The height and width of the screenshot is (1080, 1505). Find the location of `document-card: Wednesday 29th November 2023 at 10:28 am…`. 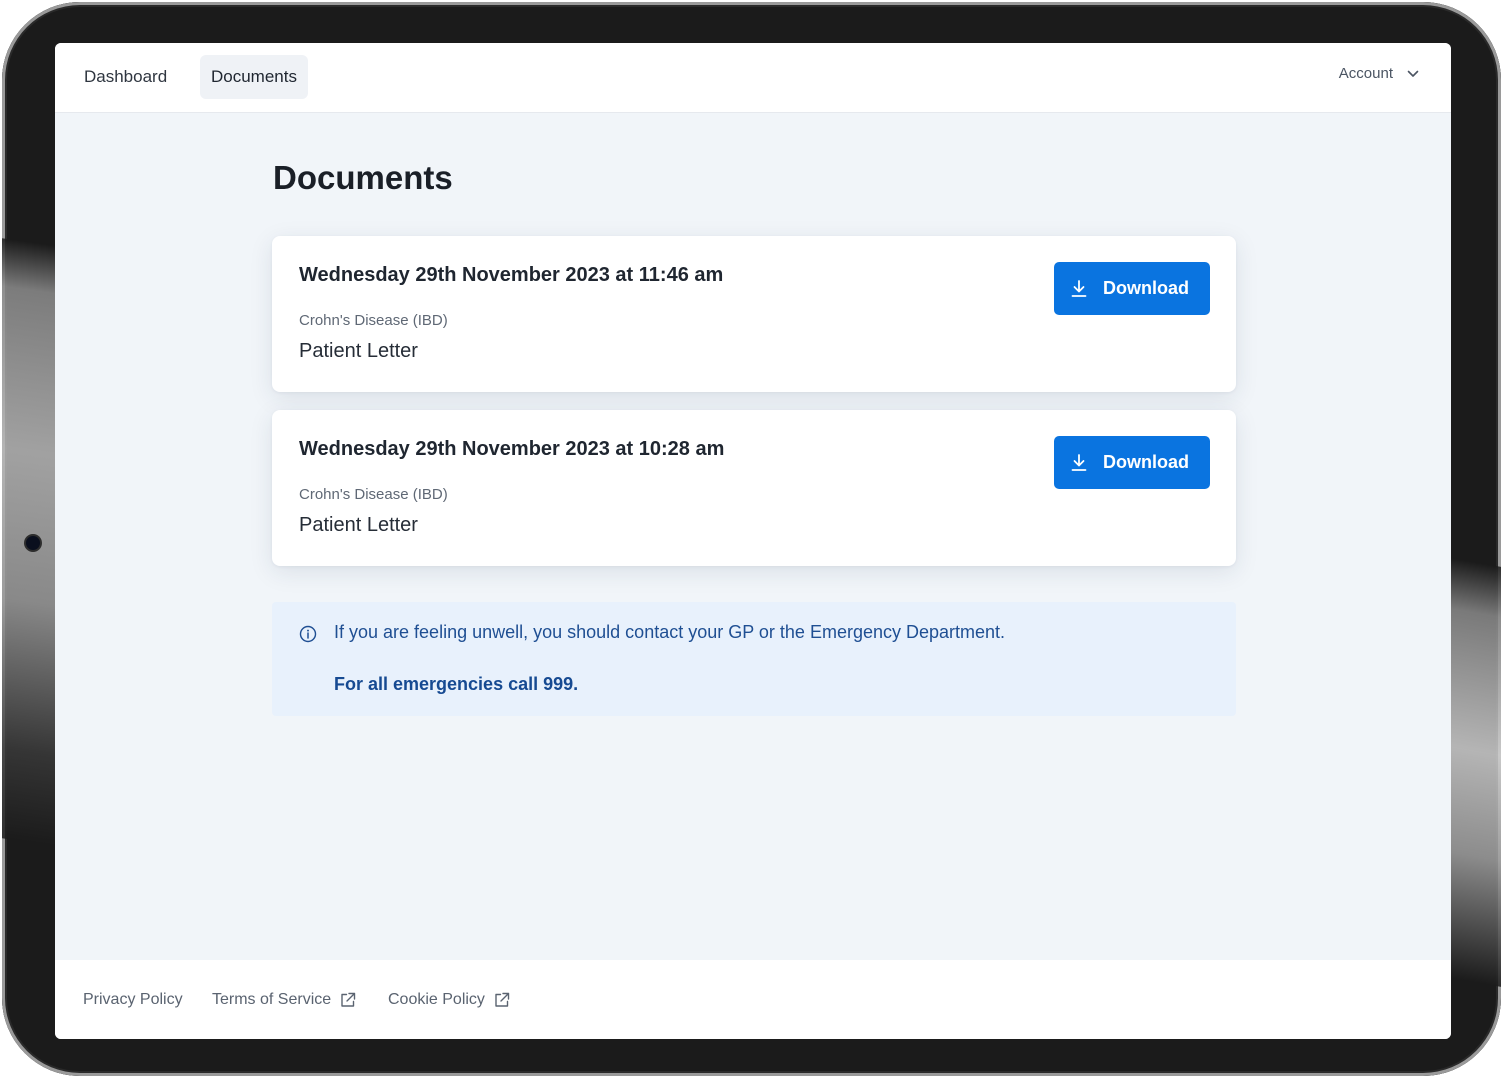

document-card: Wednesday 29th November 2023 at 10:28 am… is located at coordinates (754, 488).